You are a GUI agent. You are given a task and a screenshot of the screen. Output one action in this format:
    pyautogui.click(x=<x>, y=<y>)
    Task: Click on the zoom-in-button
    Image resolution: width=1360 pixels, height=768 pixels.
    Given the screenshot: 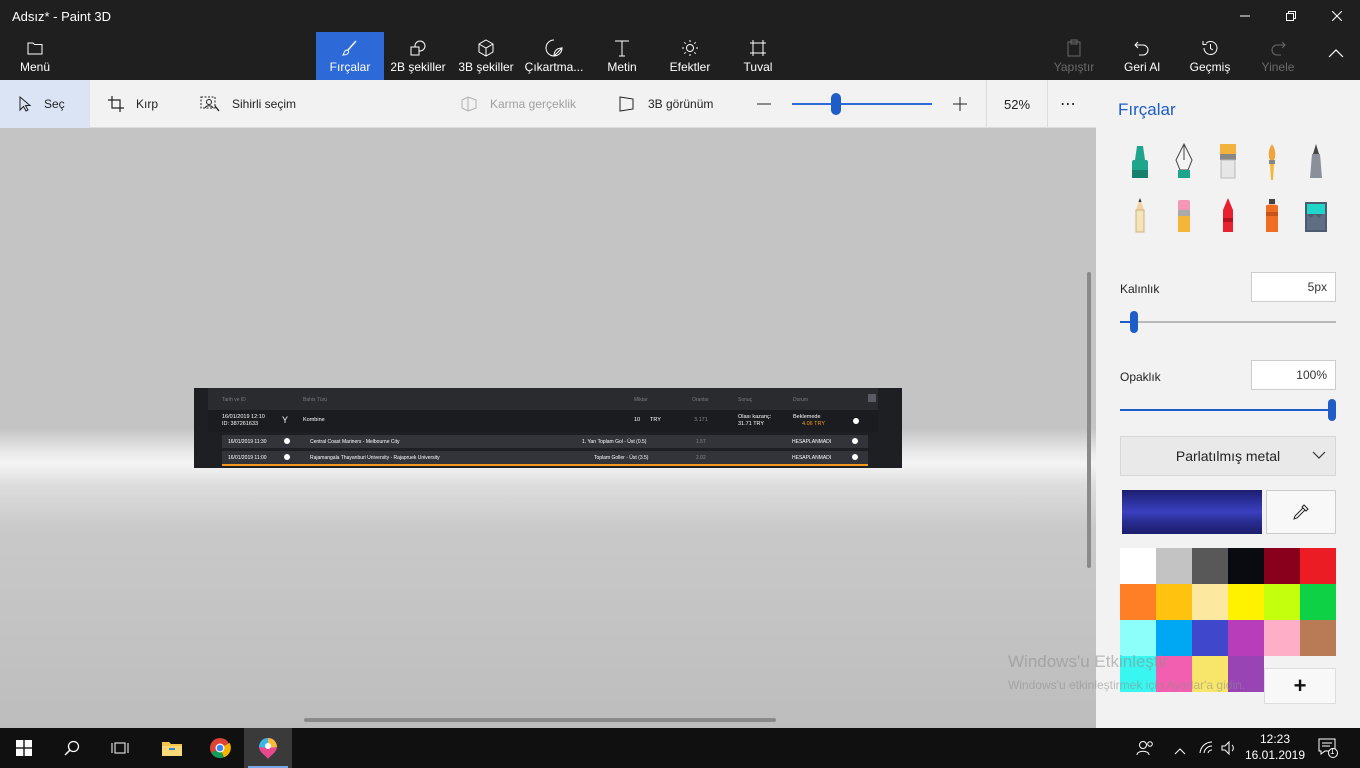 What is the action you would take?
    pyautogui.click(x=960, y=104)
    